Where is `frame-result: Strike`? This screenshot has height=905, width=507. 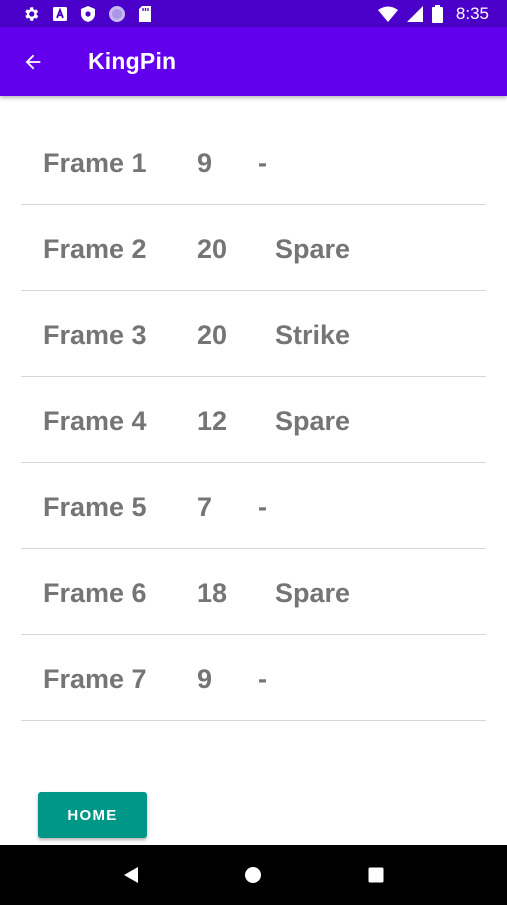 frame-result: Strike is located at coordinates (313, 335).